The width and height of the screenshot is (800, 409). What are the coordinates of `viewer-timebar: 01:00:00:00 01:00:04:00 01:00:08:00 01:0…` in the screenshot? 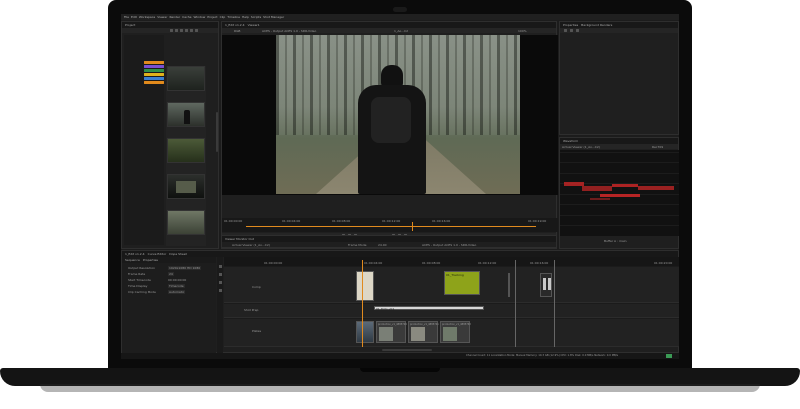 It's located at (390, 225).